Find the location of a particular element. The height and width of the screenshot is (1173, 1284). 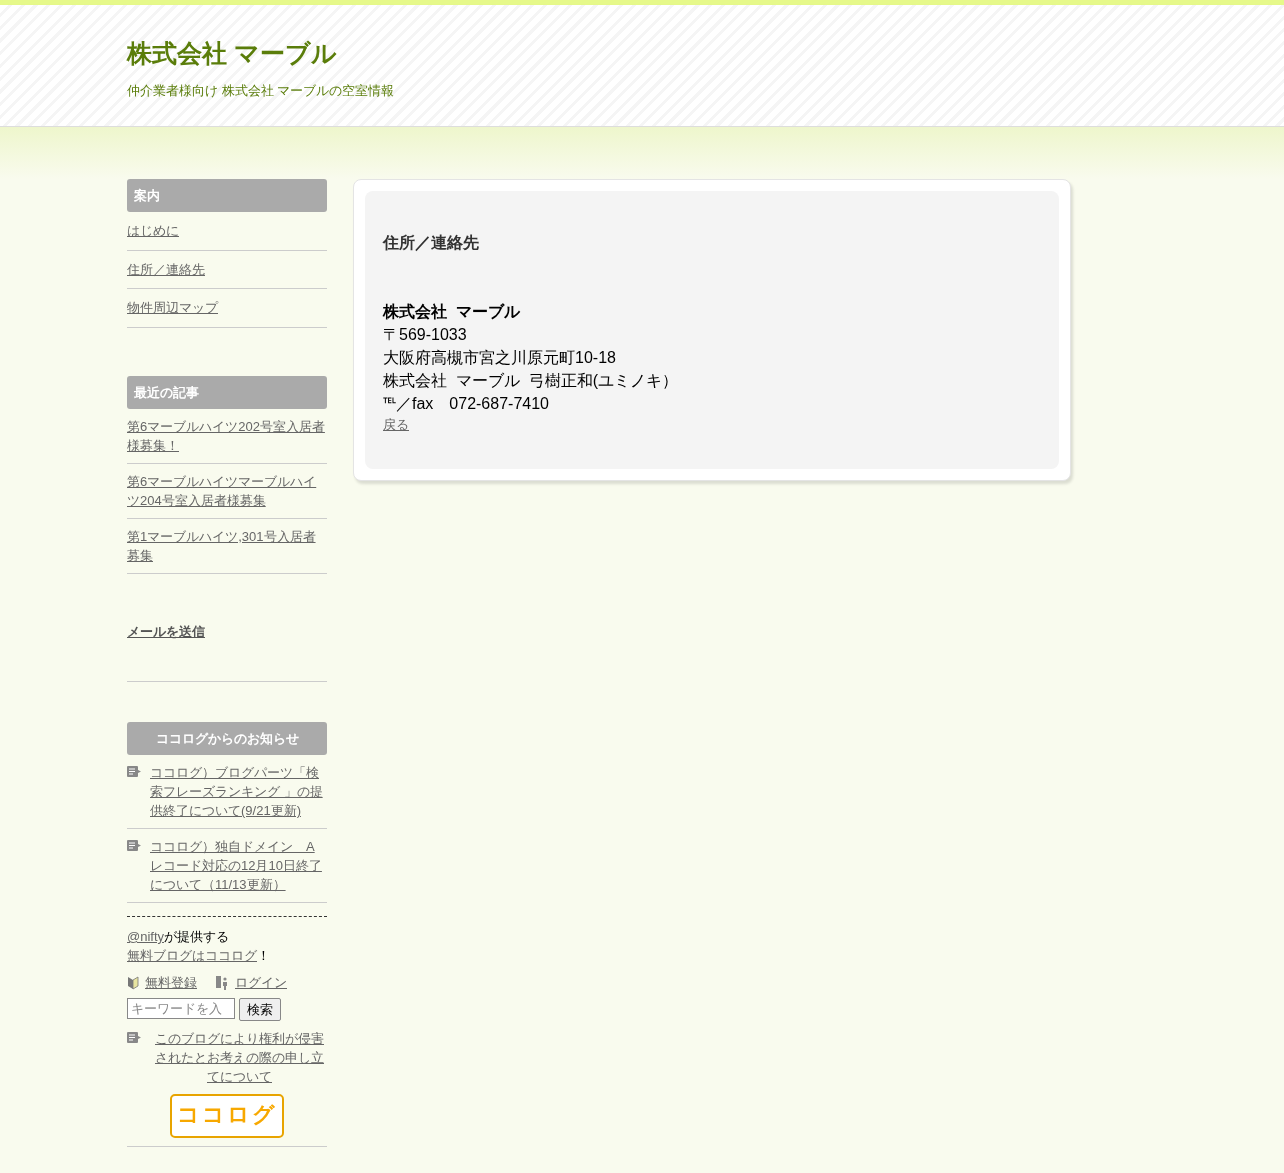

login-link: ログイン is located at coordinates (261, 982).